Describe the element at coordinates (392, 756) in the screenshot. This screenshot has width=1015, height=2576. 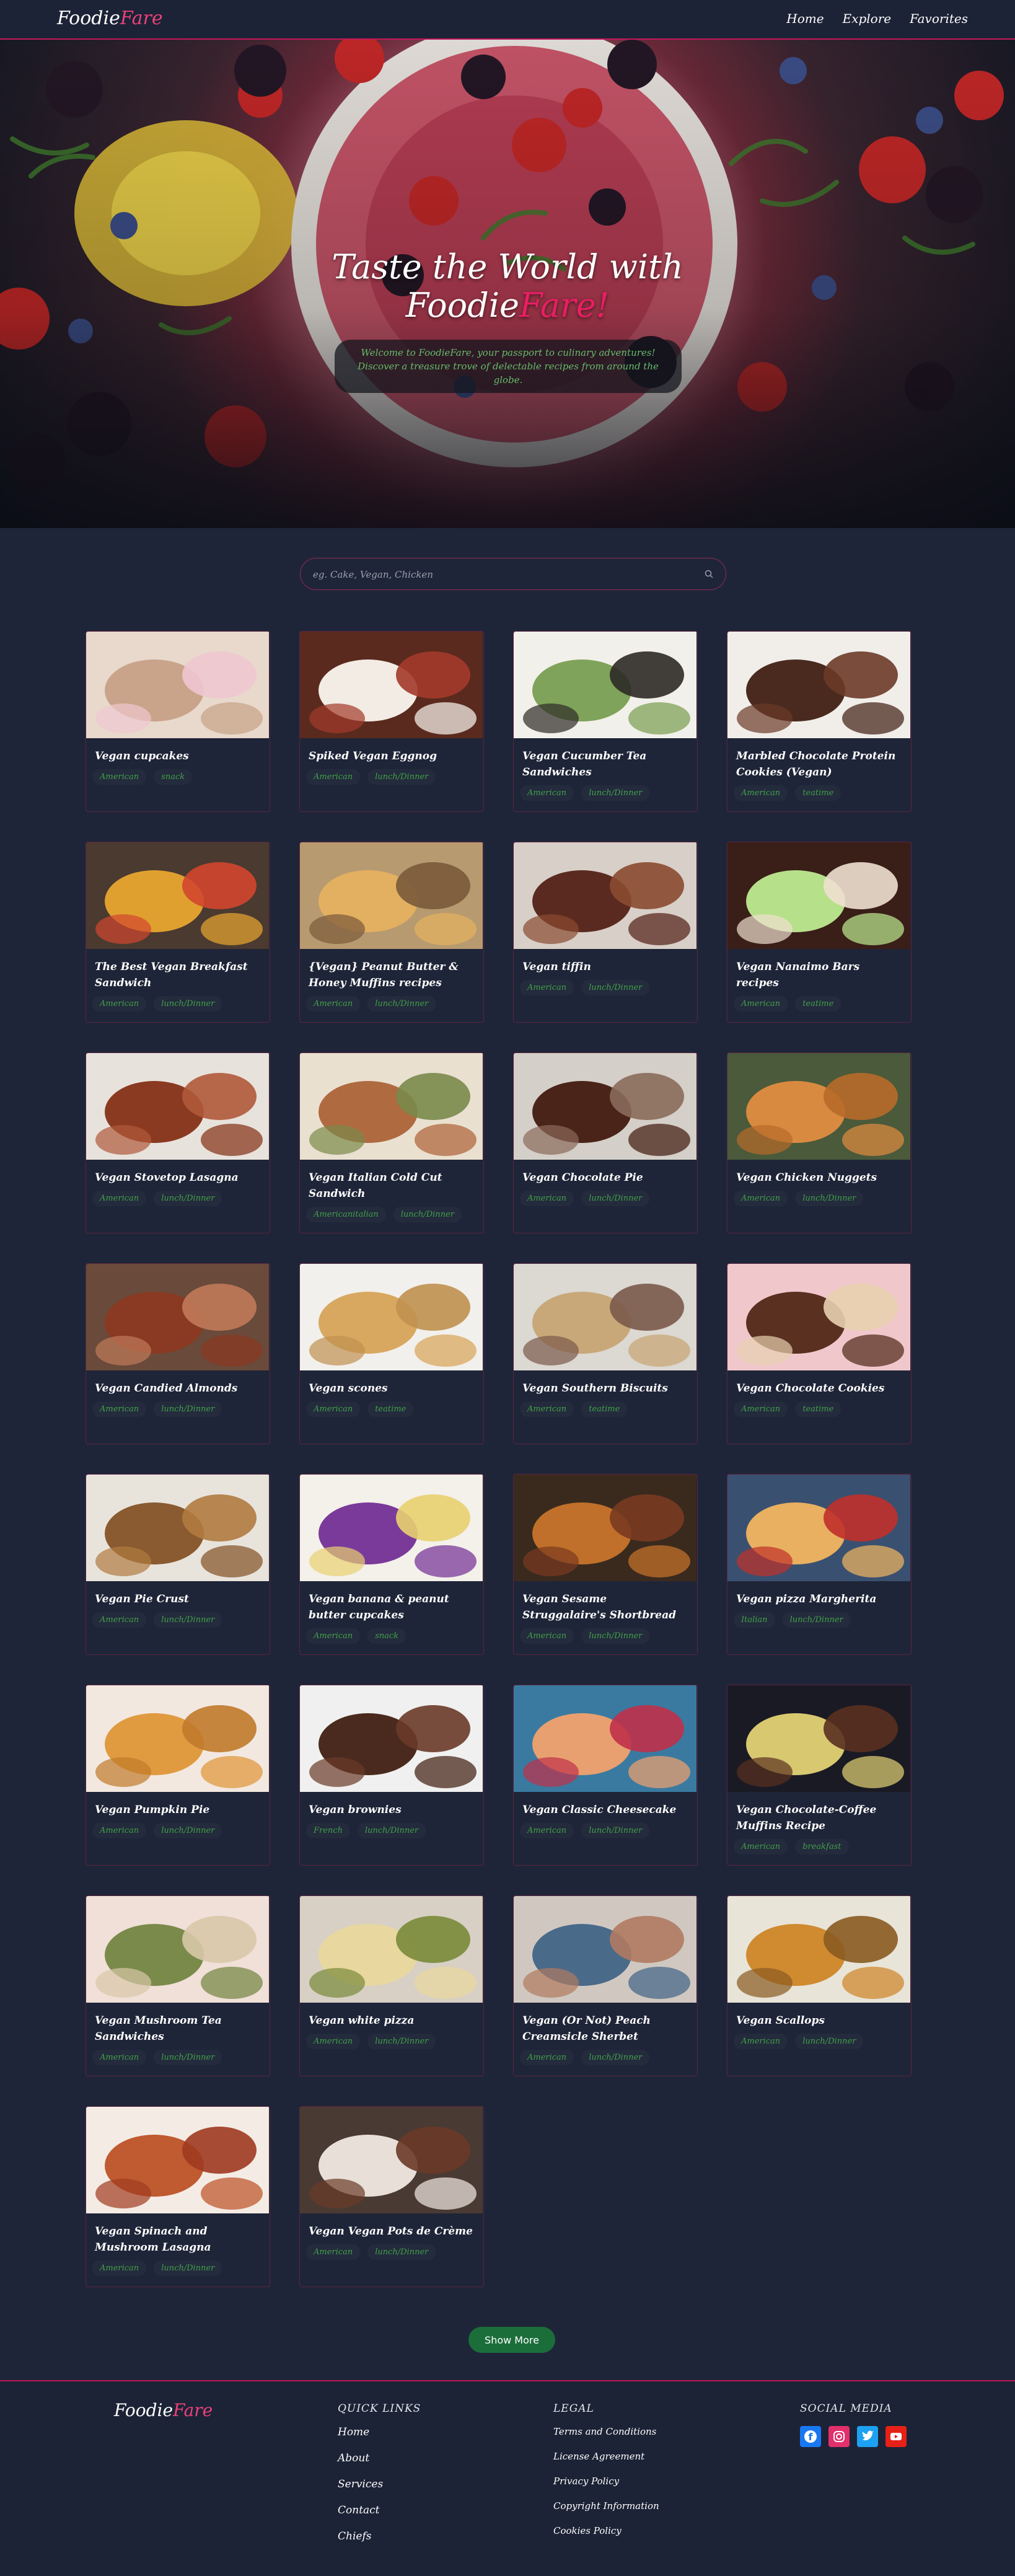
I see `recipe-title: Spiked Vegan Eggnog` at that location.